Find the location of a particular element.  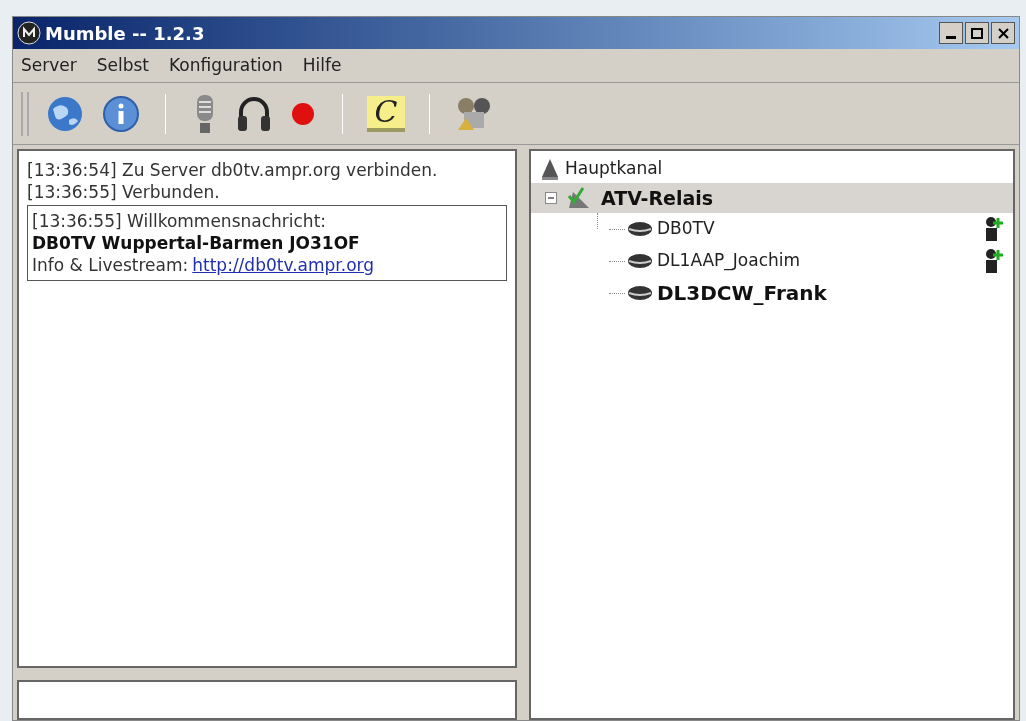

info-label: Info & Livestream: is located at coordinates (110, 265).